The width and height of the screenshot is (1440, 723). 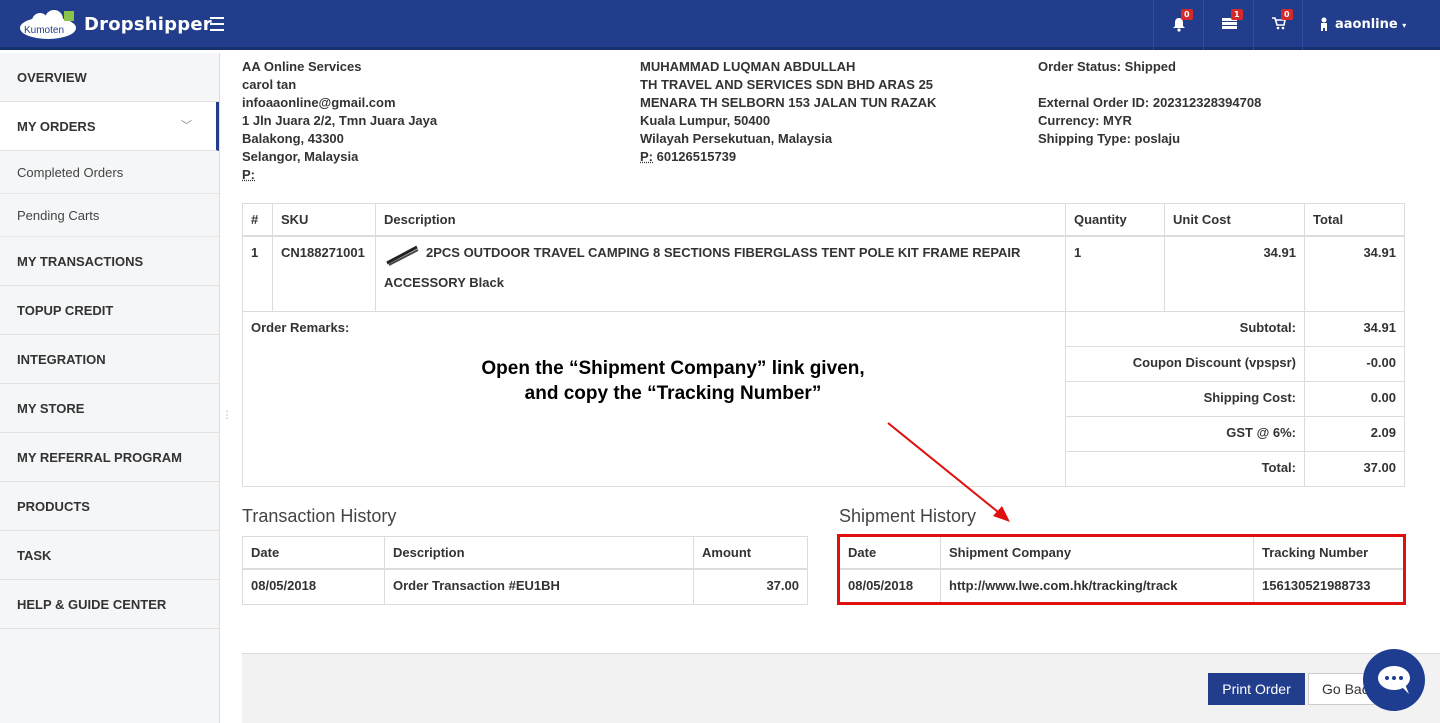 I want to click on sidebar-item-label: MY ORDERS, so click(x=56, y=126).